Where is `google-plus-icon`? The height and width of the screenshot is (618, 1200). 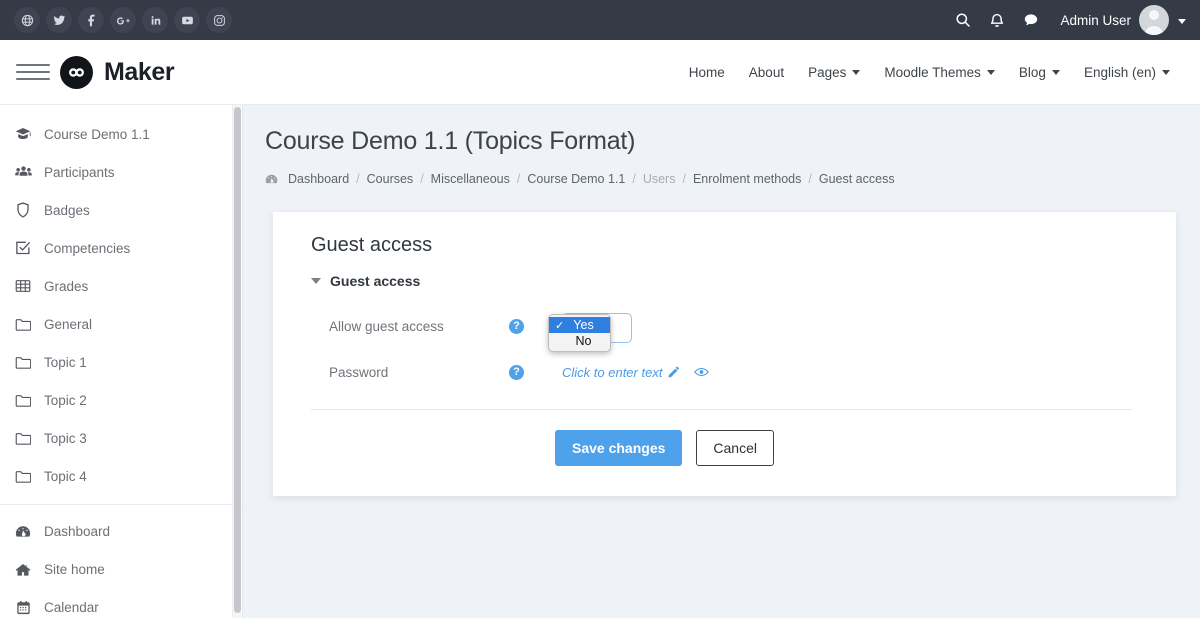 google-plus-icon is located at coordinates (123, 20).